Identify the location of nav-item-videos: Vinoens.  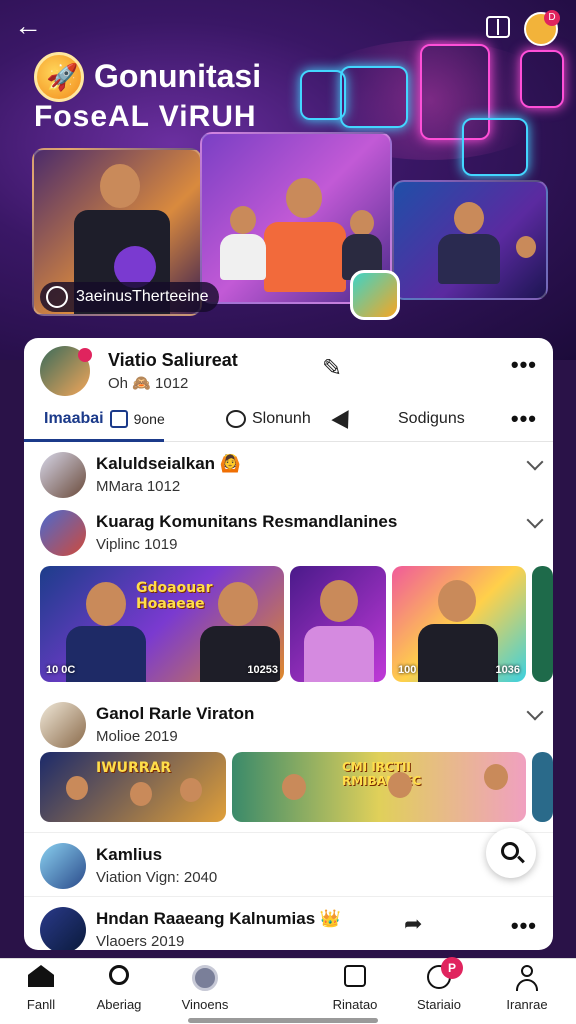
(205, 988).